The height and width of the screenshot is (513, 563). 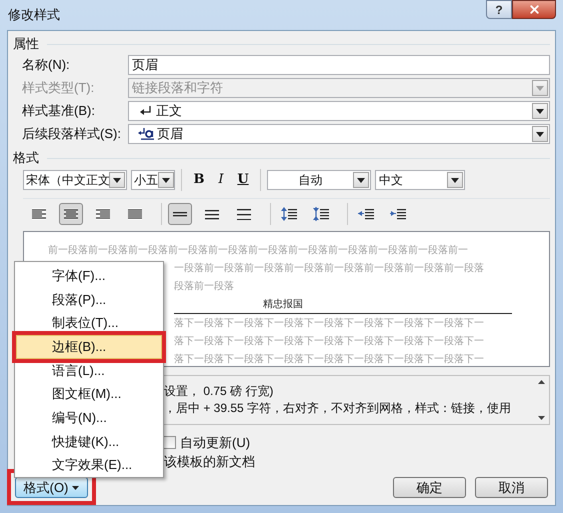 I want to click on alignment-button, so click(x=71, y=214).